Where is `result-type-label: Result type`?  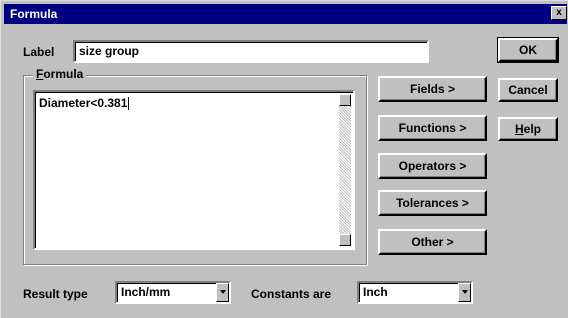 result-type-label: Result type is located at coordinates (55, 294).